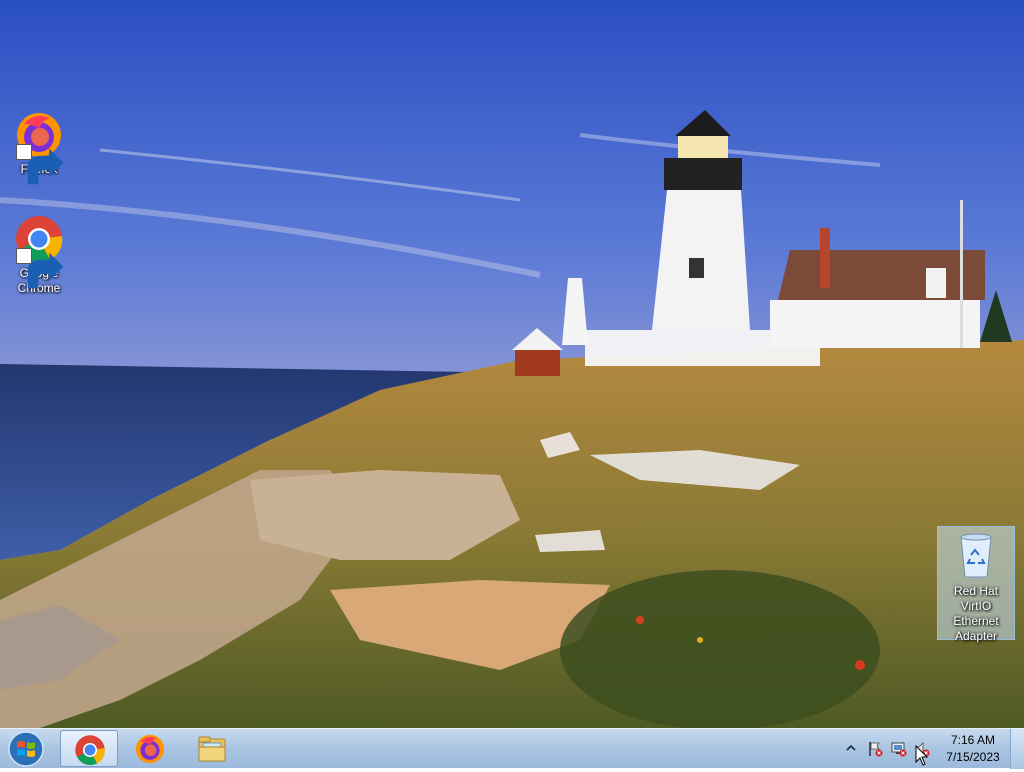  What do you see at coordinates (973, 757) in the screenshot?
I see `clock-date: 7/15/2023` at bounding box center [973, 757].